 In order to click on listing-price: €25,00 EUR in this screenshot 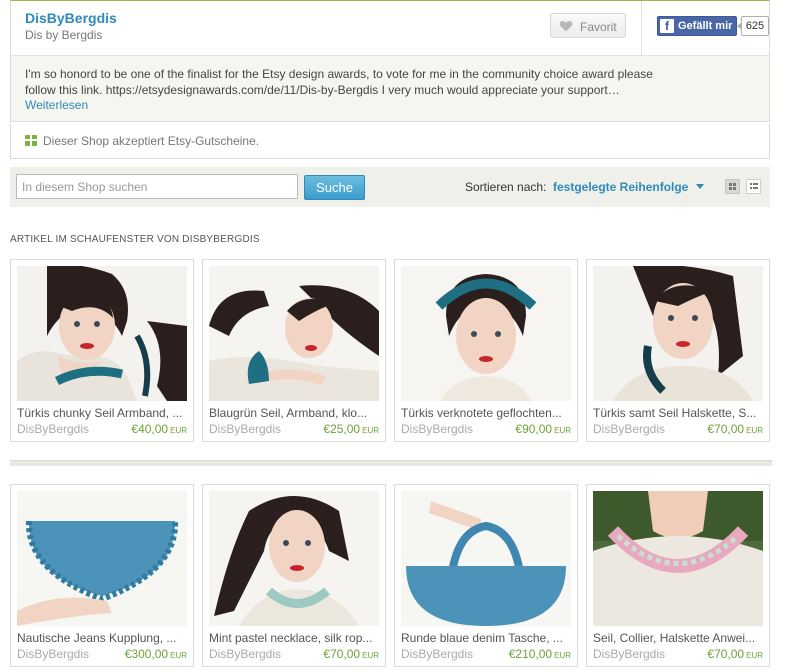, I will do `click(351, 429)`.